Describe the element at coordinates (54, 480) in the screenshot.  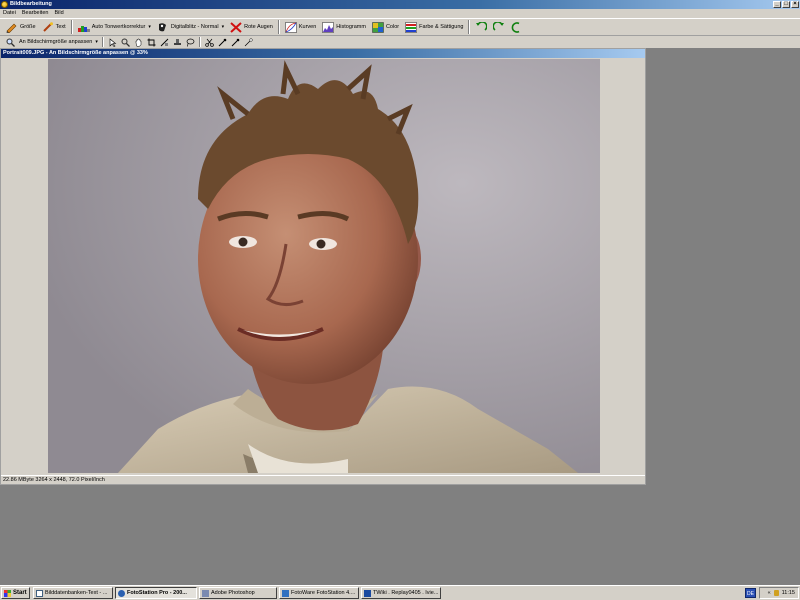
I see `image-info: 22.86 MByte 3264 x 2448, 72.0 Pixel/Inch` at that location.